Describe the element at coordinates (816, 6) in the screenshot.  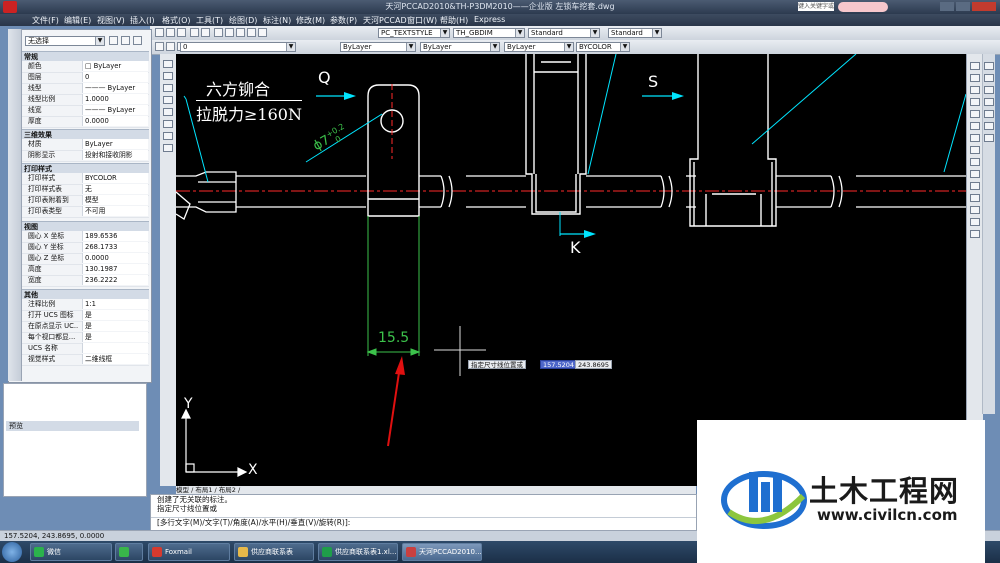
I see `search-field: 键入关键字或短语` at that location.